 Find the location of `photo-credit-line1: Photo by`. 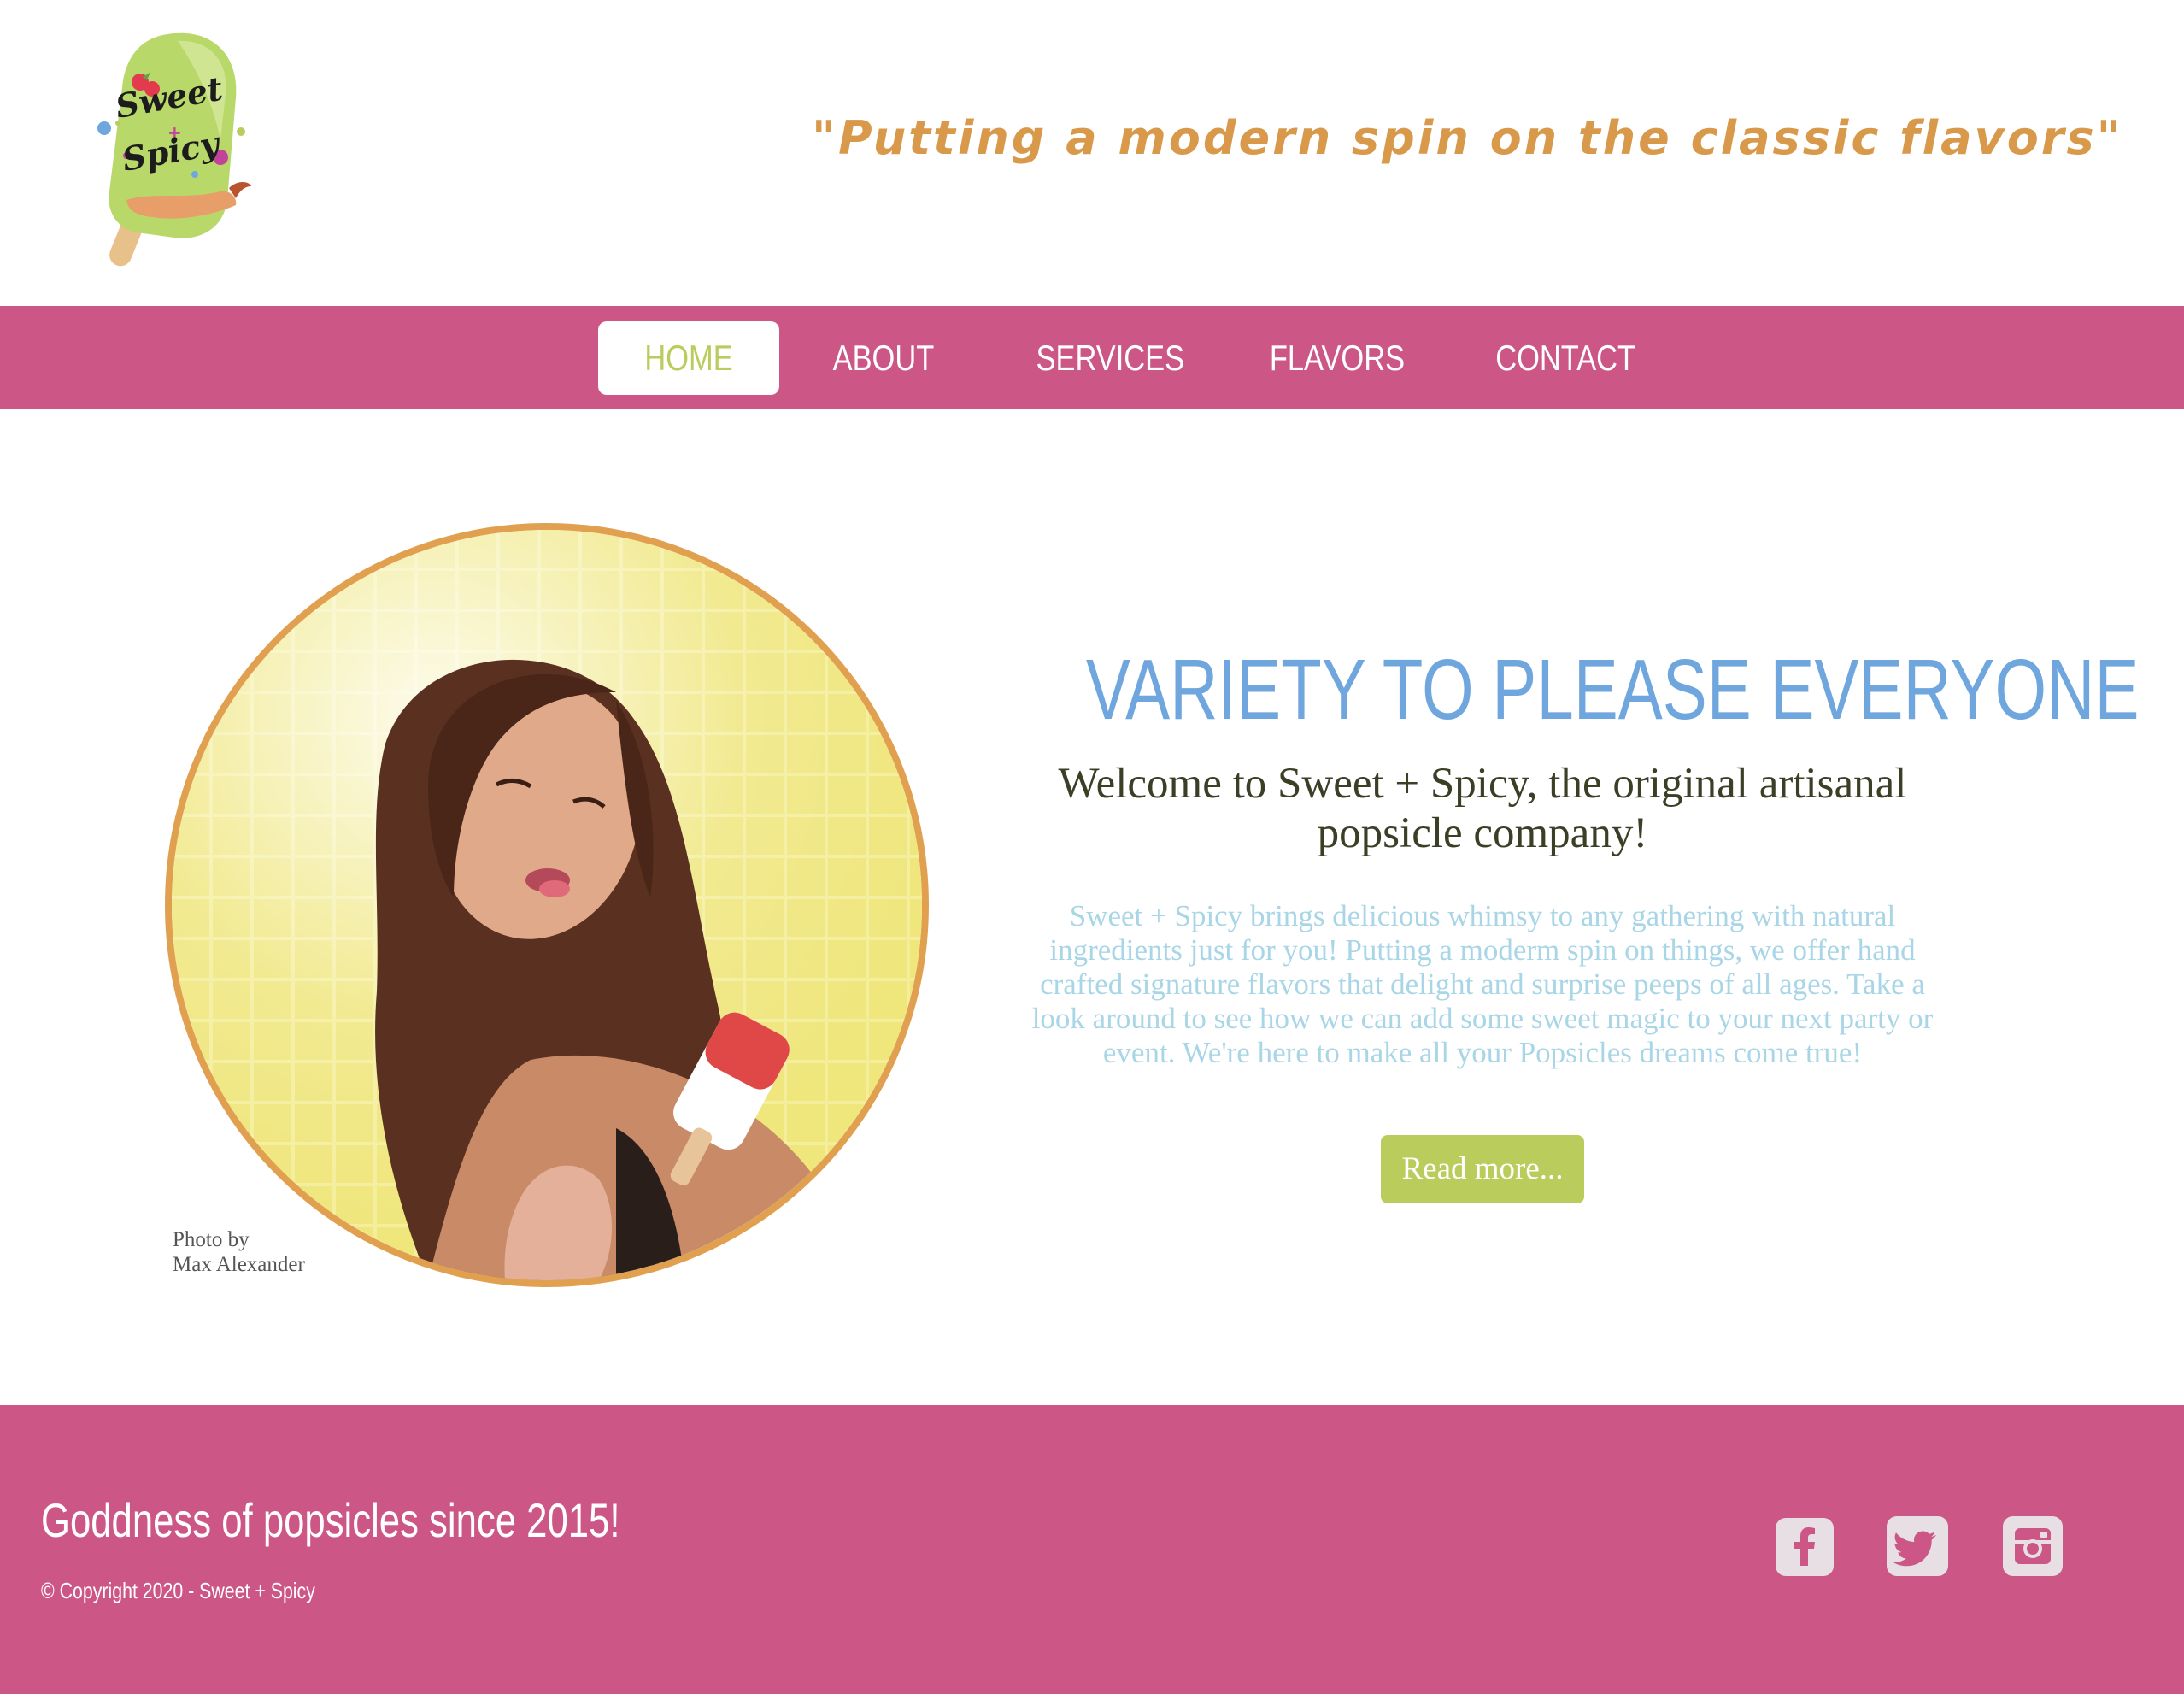

photo-credit-line1: Photo by is located at coordinates (211, 1239).